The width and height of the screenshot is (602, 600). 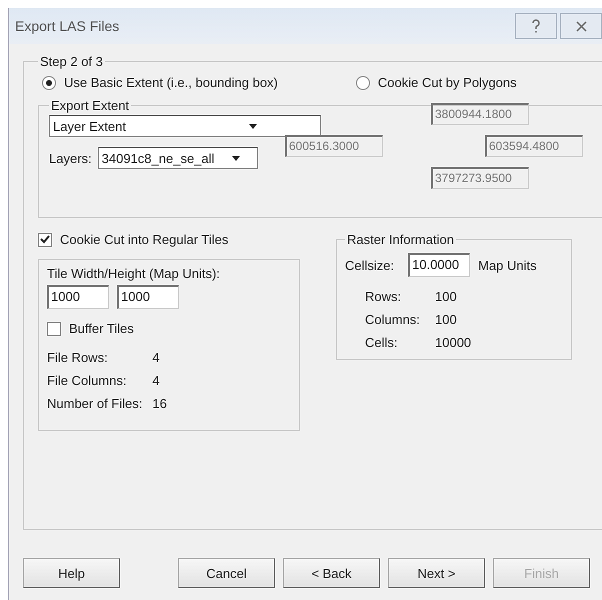 What do you see at coordinates (78, 297) in the screenshot?
I see `tile-width-field: 1000` at bounding box center [78, 297].